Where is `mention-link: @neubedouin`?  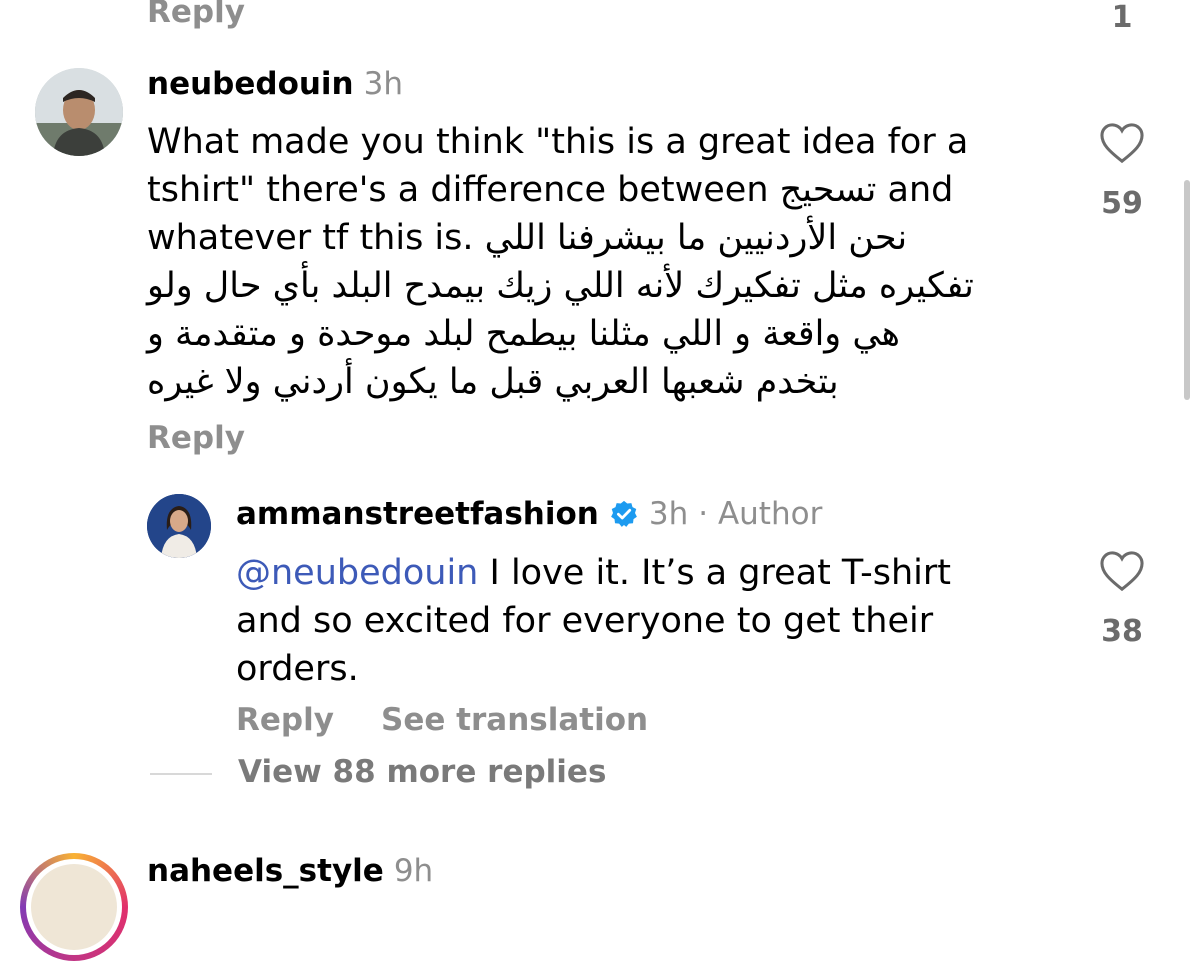
mention-link: @neubedouin is located at coordinates (357, 573).